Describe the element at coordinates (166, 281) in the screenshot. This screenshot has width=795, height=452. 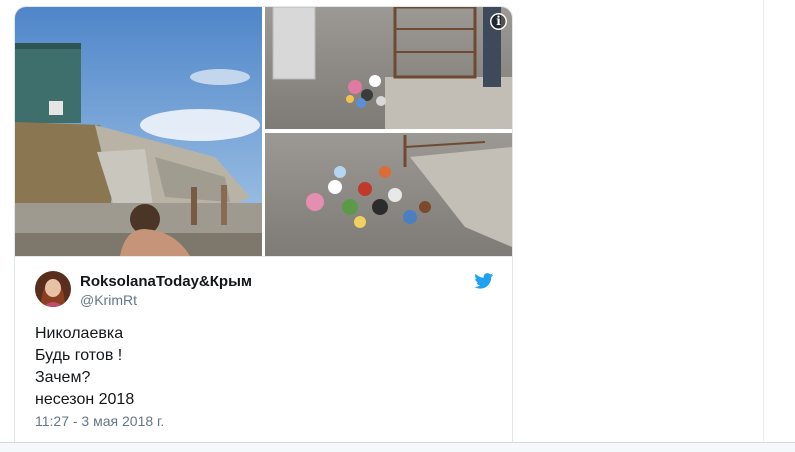
I see `display-name: RoksolanaToday&Крым` at that location.